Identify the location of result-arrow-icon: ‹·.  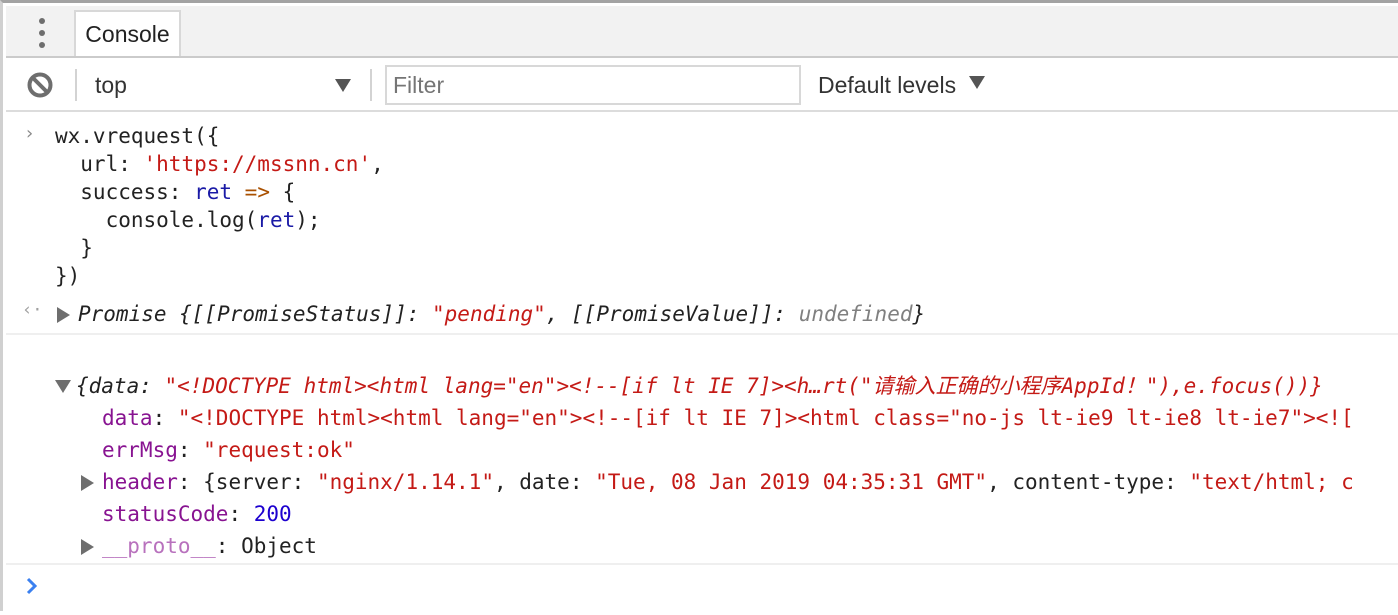
(32, 310).